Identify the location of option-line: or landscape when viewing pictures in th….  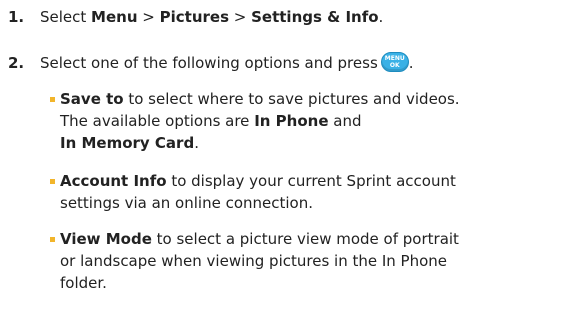
(320, 261).